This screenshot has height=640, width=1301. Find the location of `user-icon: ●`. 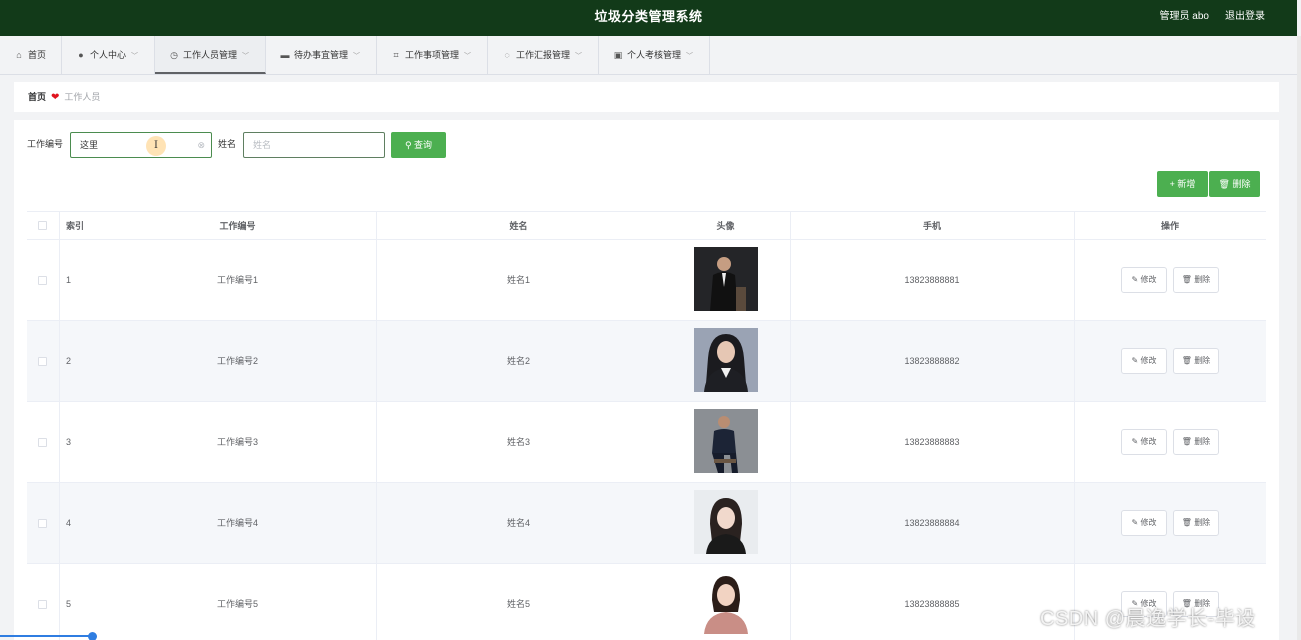

user-icon: ● is located at coordinates (81, 55).